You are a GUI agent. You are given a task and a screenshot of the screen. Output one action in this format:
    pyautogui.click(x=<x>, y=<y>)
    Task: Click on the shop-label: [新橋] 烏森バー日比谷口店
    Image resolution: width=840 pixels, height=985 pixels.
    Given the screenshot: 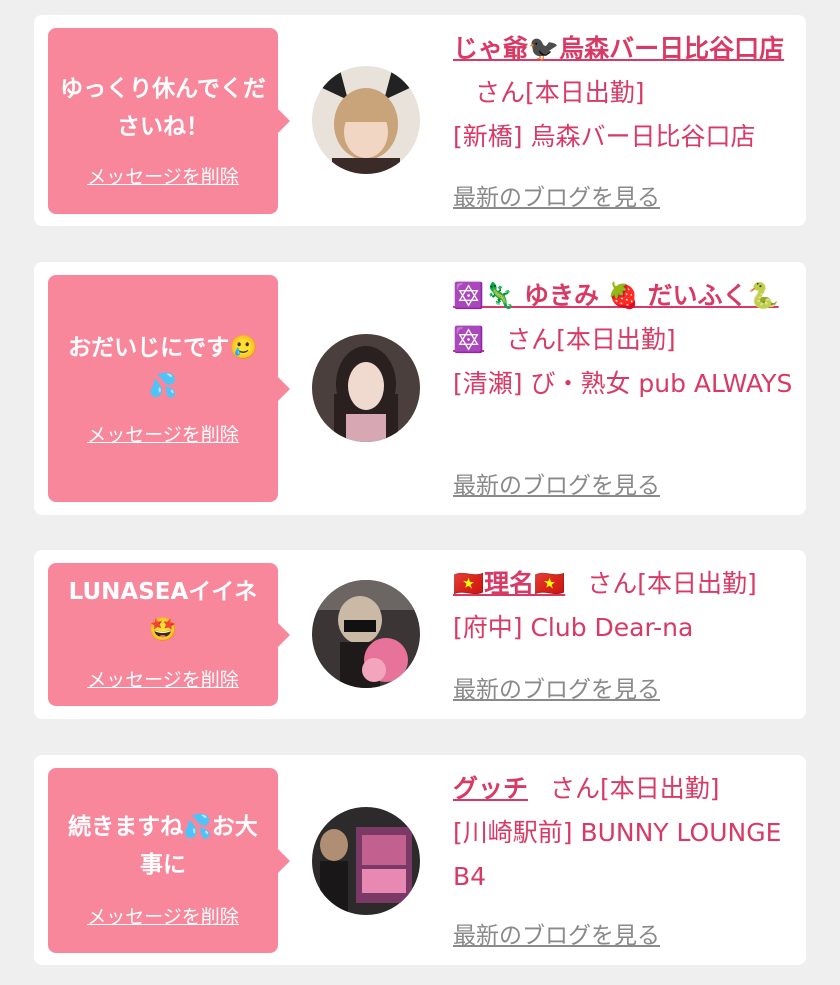 What is the action you would take?
    pyautogui.click(x=604, y=136)
    